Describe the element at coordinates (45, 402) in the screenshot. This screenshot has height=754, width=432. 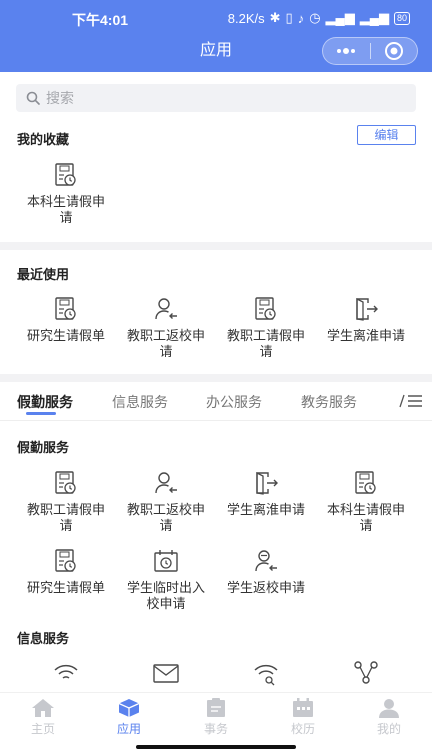
I see `tab-leave-services: 假勤服务` at that location.